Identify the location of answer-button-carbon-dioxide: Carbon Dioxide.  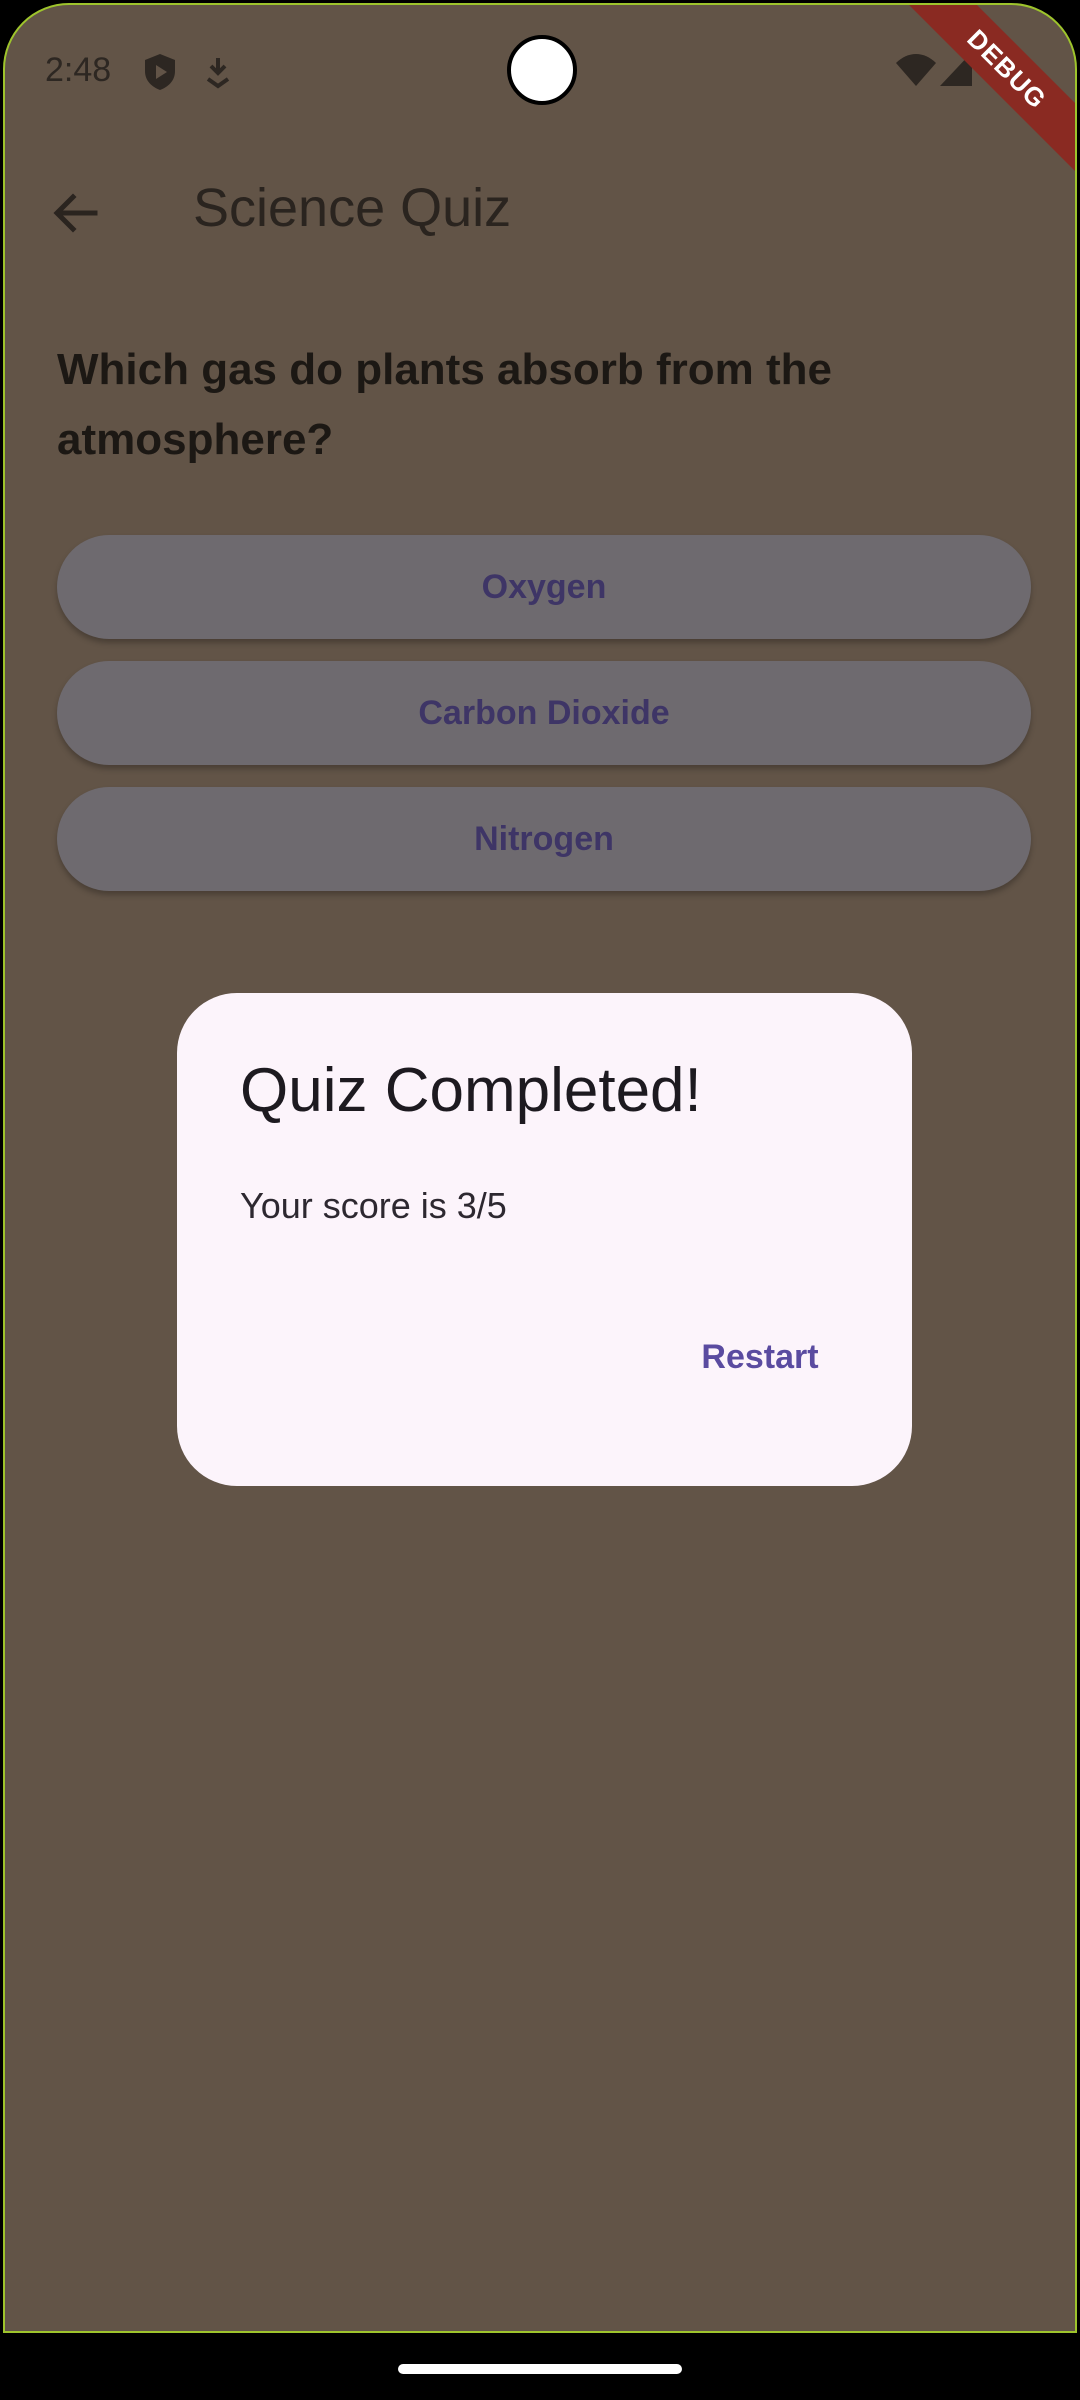
(544, 713).